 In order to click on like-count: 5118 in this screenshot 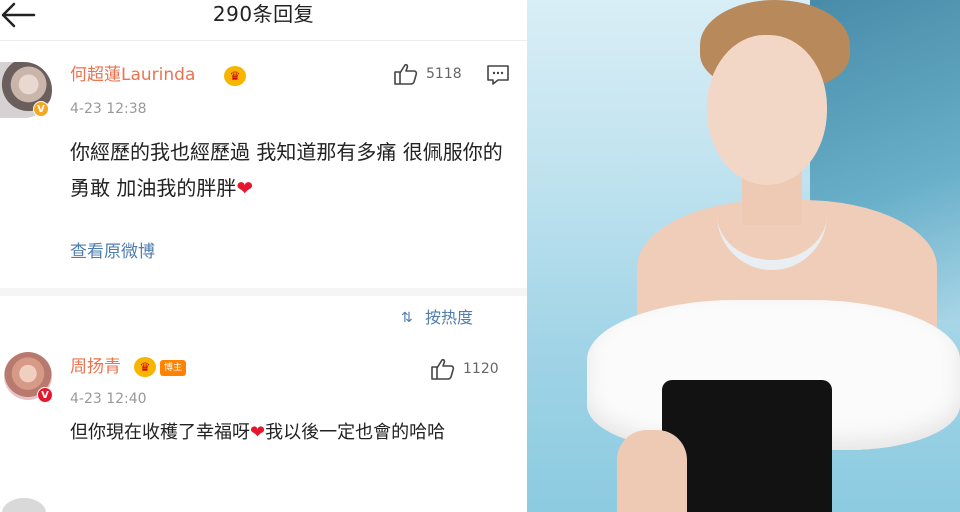, I will do `click(444, 74)`.